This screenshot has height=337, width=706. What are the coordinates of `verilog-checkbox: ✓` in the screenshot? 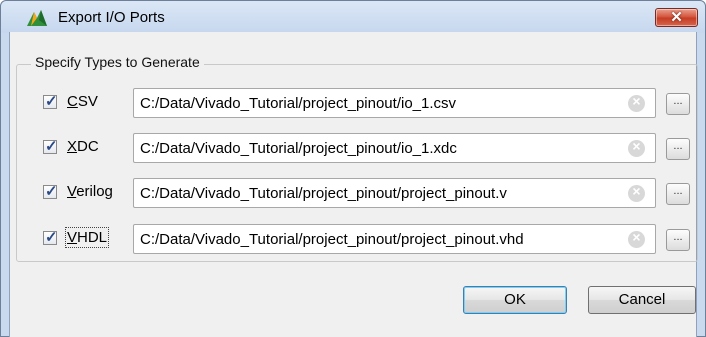 It's located at (50, 191).